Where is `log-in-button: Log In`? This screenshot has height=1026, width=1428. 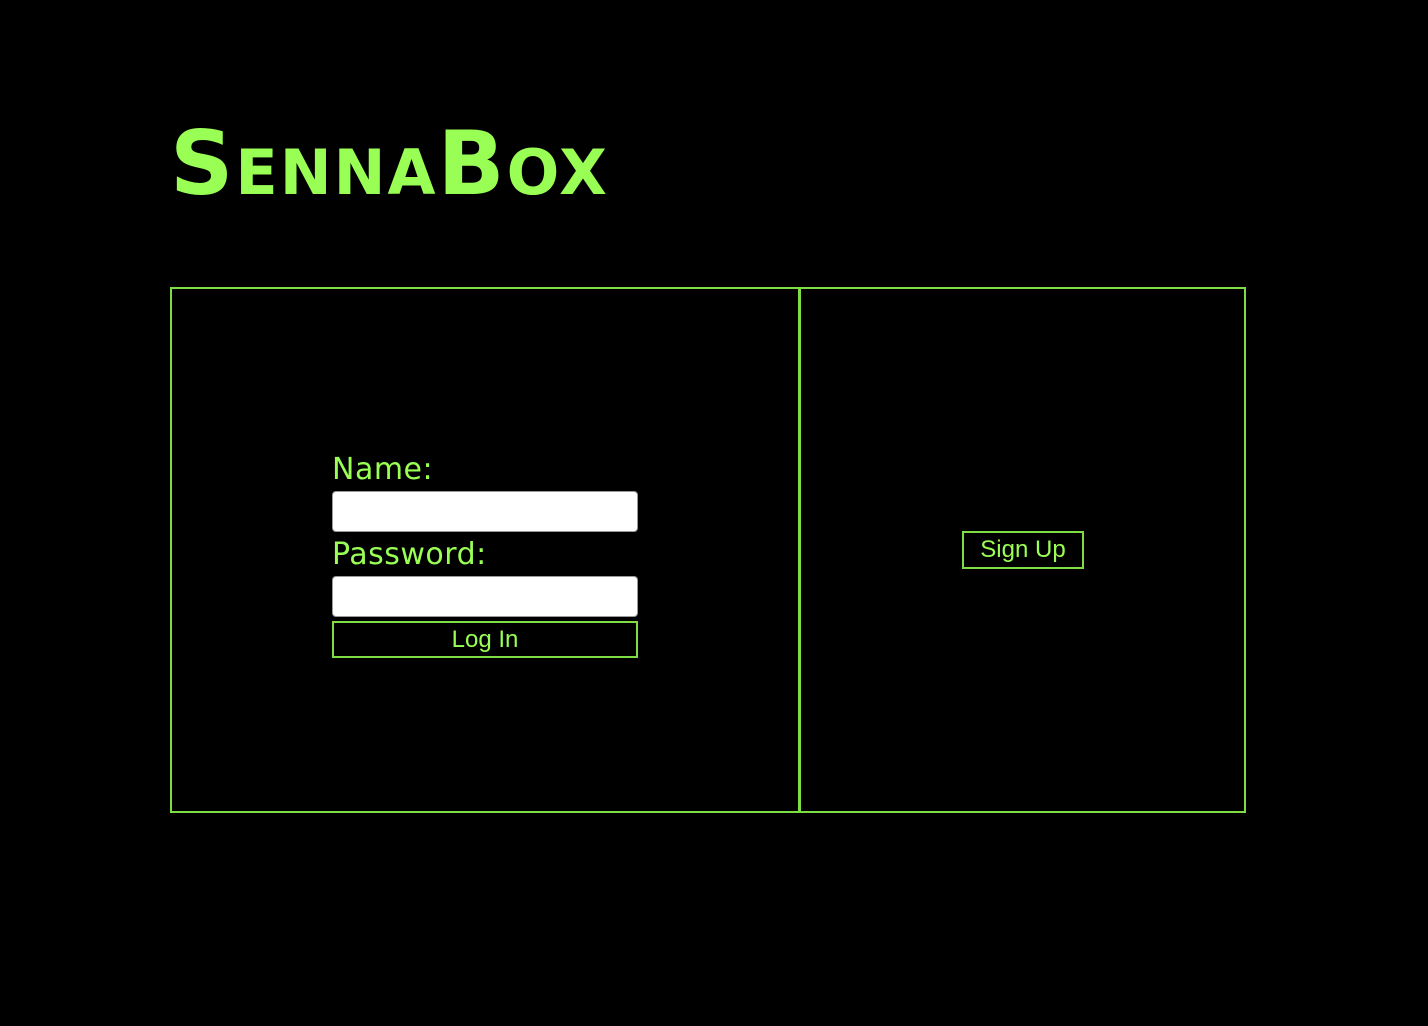
log-in-button: Log In is located at coordinates (485, 639).